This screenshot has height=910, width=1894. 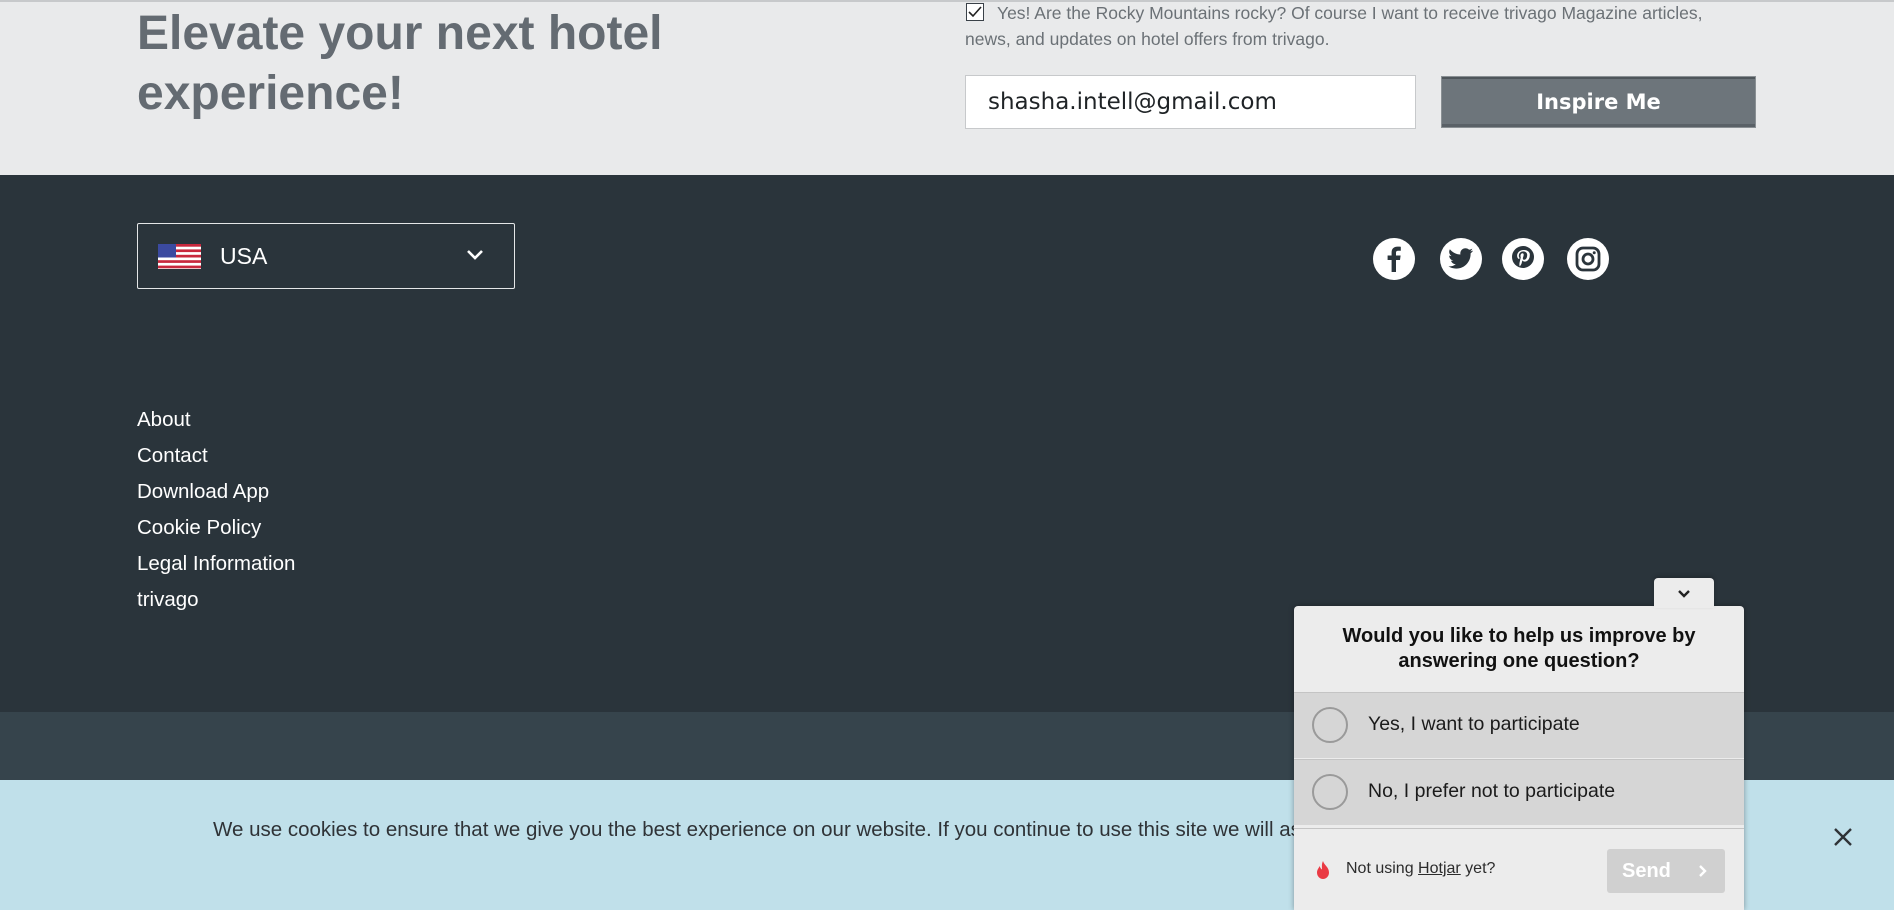 What do you see at coordinates (216, 600) in the screenshot?
I see `footer-link-trivago: trivago` at bounding box center [216, 600].